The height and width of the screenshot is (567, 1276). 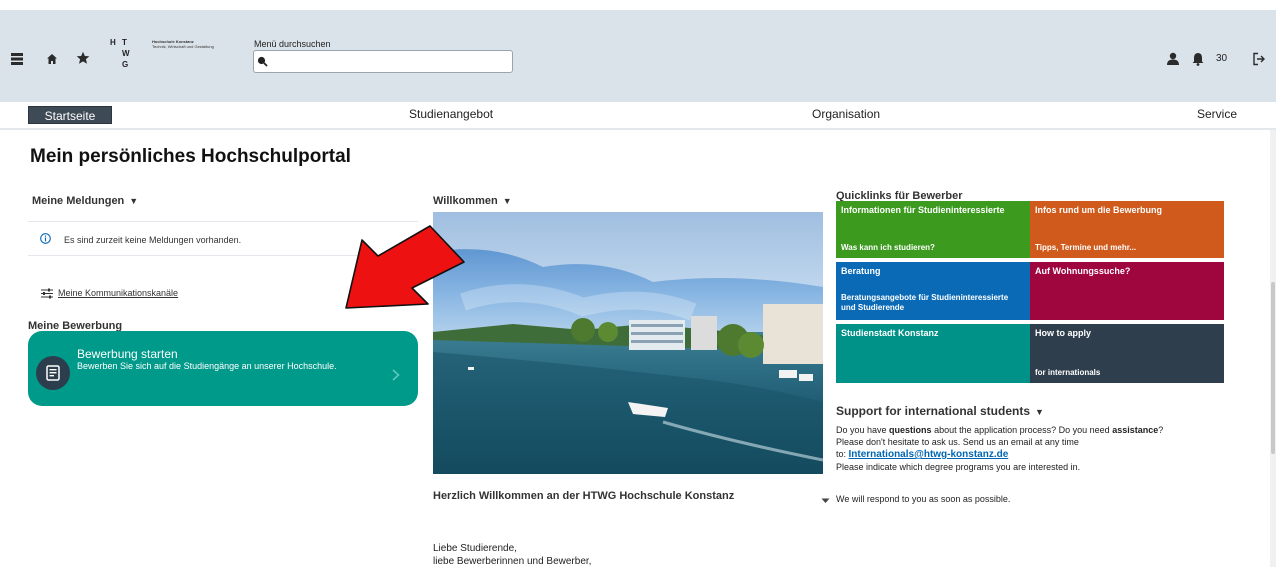 What do you see at coordinates (1127, 353) in the screenshot?
I see `tile-how-to-apply: How to apply for internationals` at bounding box center [1127, 353].